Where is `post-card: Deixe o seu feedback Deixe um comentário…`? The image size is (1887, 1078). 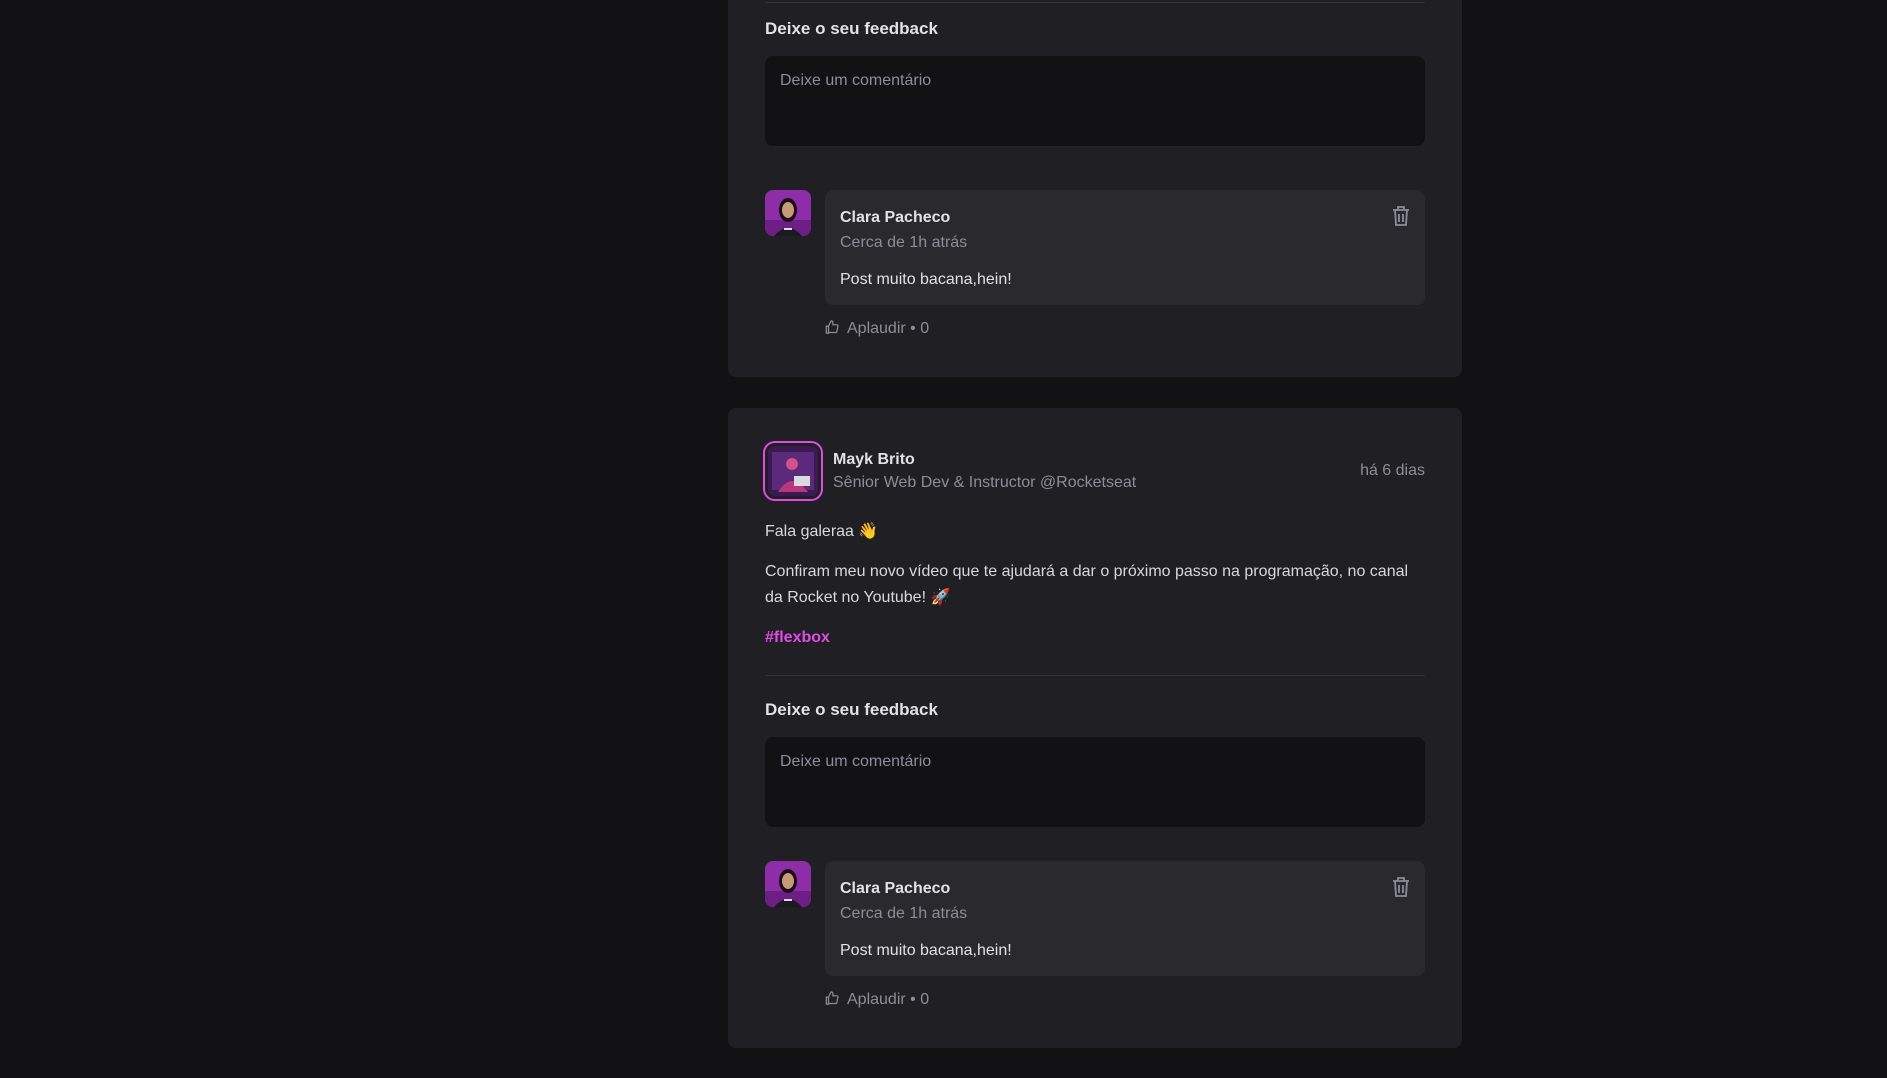
post-card: Deixe o seu feedback Deixe um comentário… is located at coordinates (1095, 188).